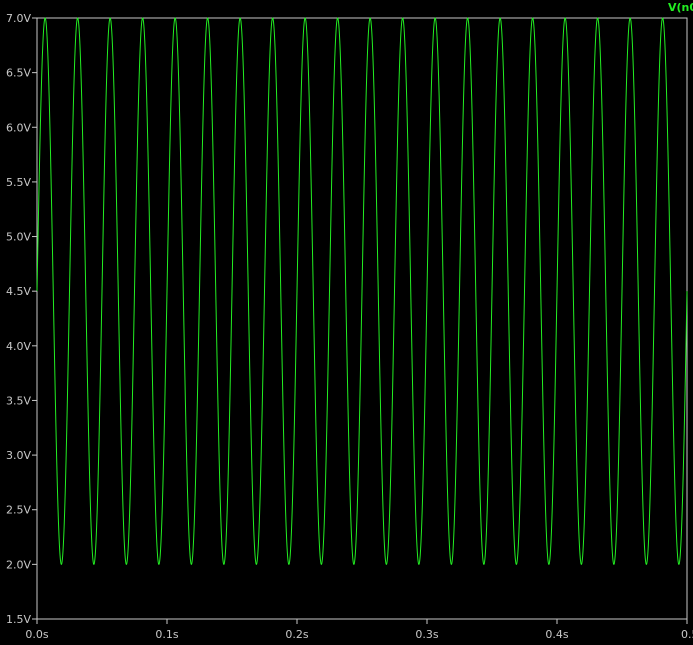  Describe the element at coordinates (18, 510) in the screenshot. I see `y-tick-label: 2.5V` at that location.